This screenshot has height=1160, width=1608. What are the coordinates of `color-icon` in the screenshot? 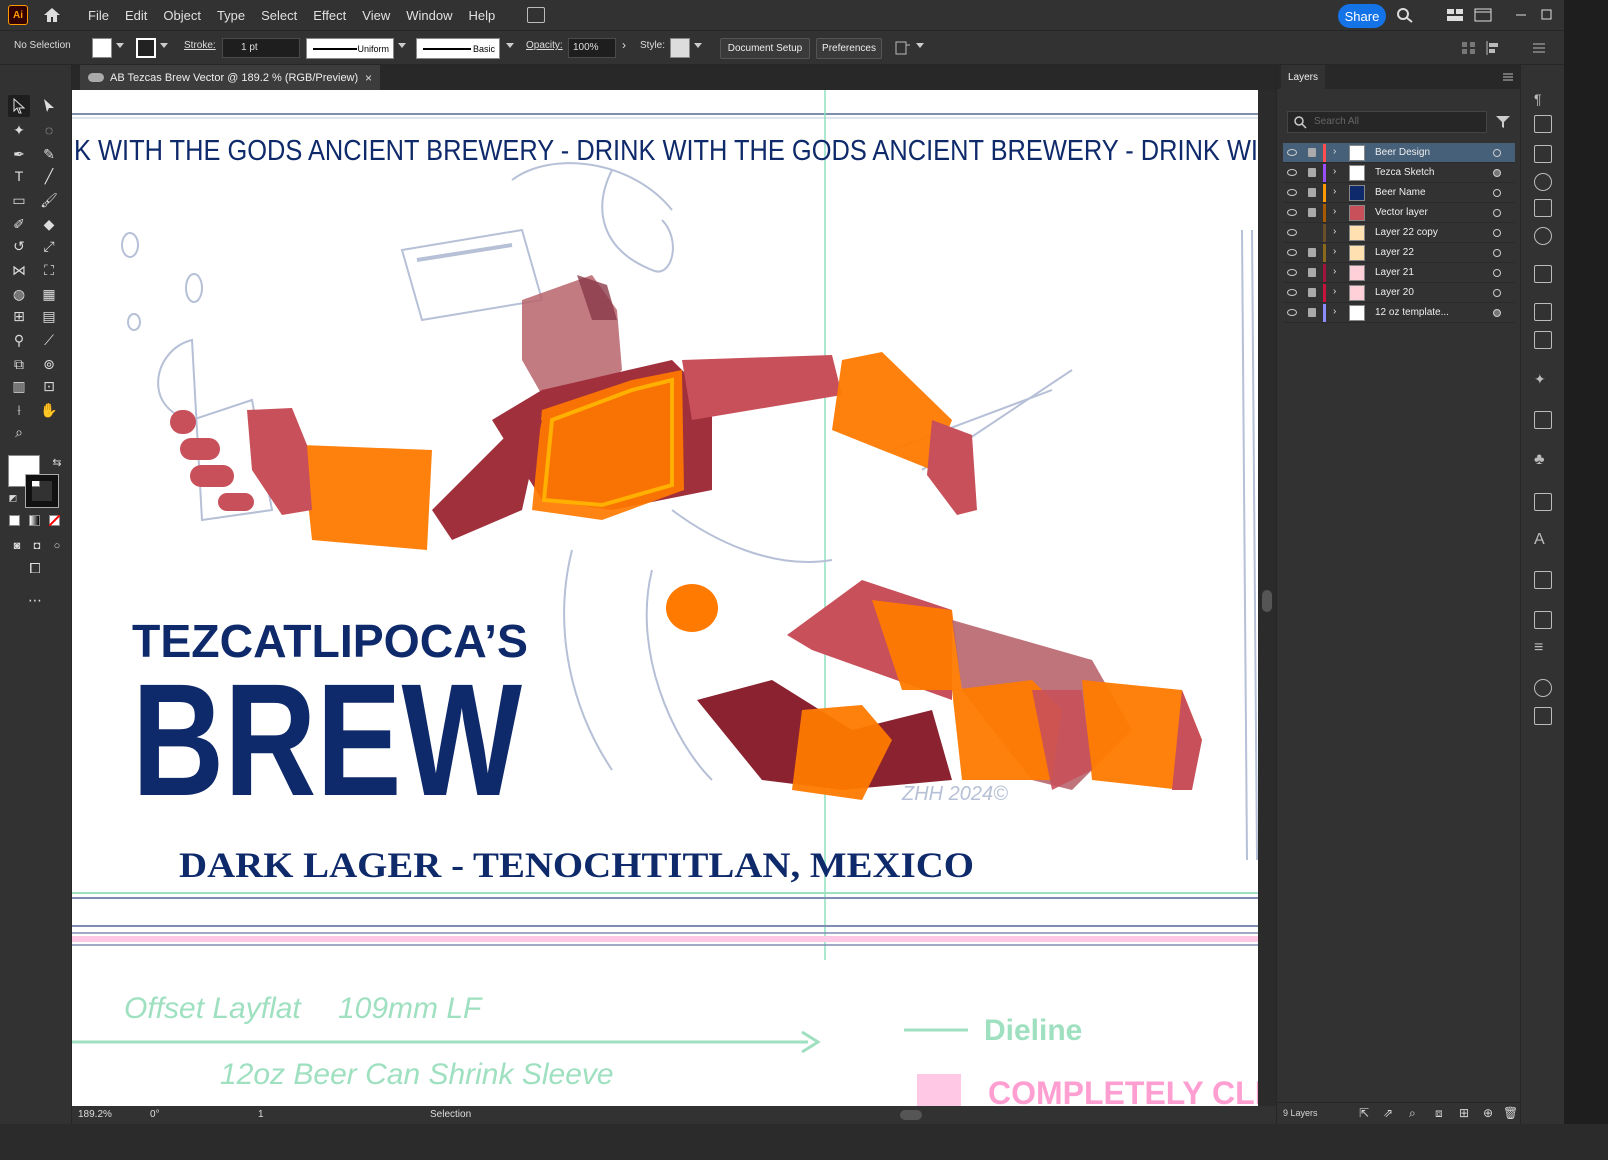 It's located at (1543, 236).